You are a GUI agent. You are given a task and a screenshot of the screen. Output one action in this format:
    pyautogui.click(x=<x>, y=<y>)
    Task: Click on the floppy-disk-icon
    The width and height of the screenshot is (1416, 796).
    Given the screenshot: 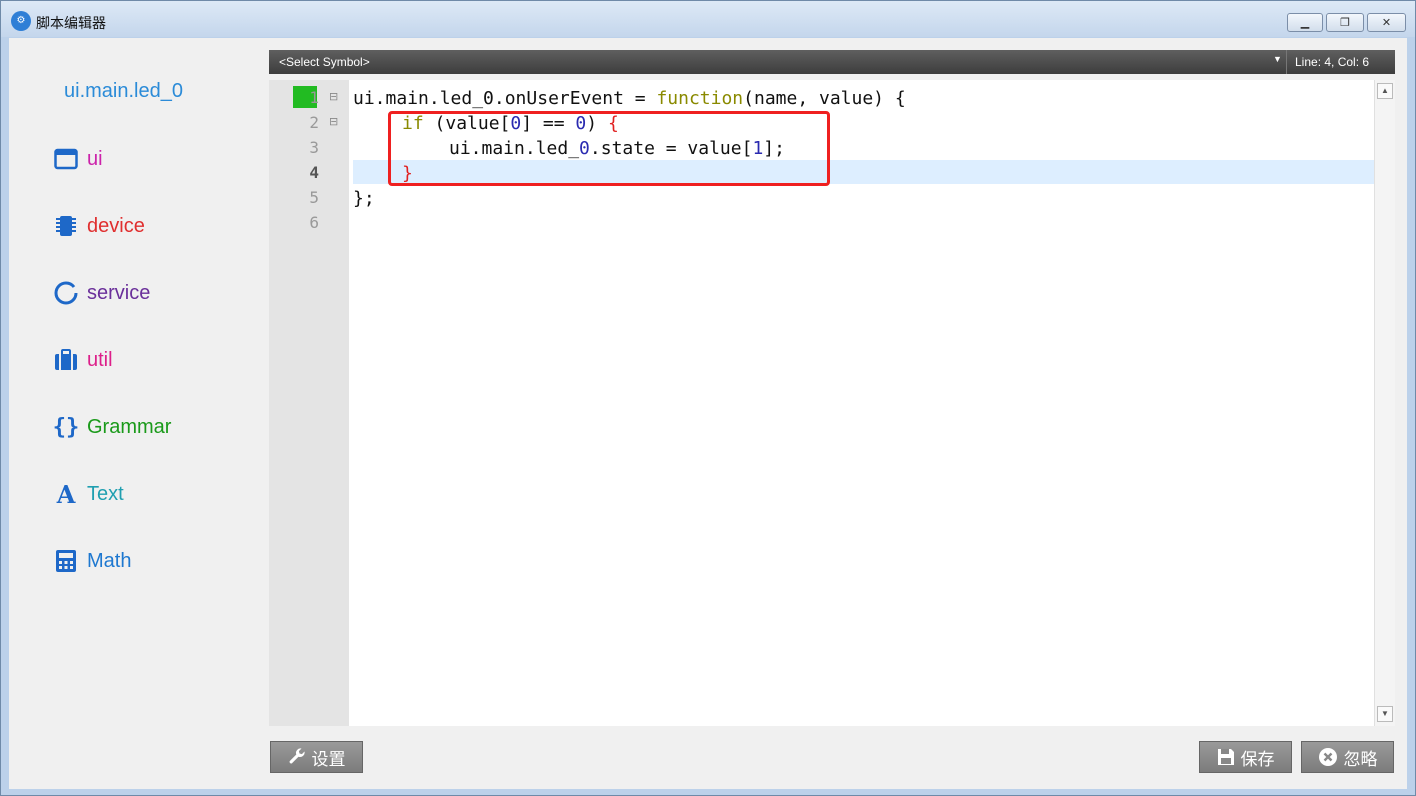 What is the action you would take?
    pyautogui.click(x=1226, y=757)
    